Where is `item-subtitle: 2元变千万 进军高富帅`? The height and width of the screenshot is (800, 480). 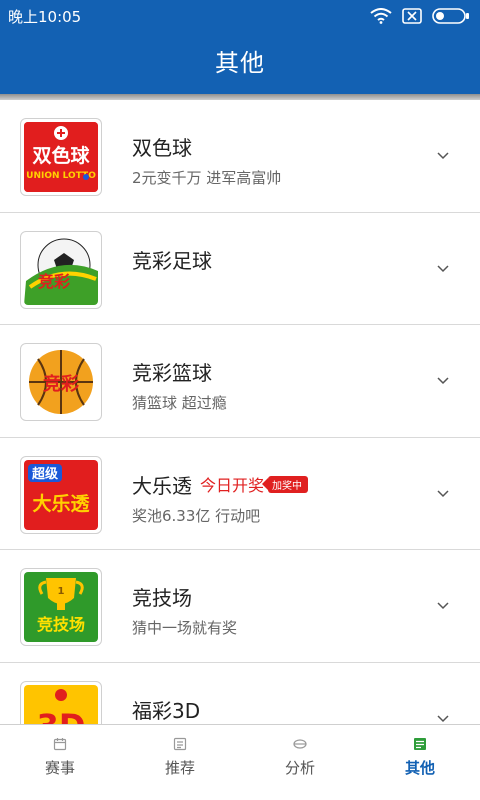 item-subtitle: 2元变千万 进军高富帅 is located at coordinates (207, 178).